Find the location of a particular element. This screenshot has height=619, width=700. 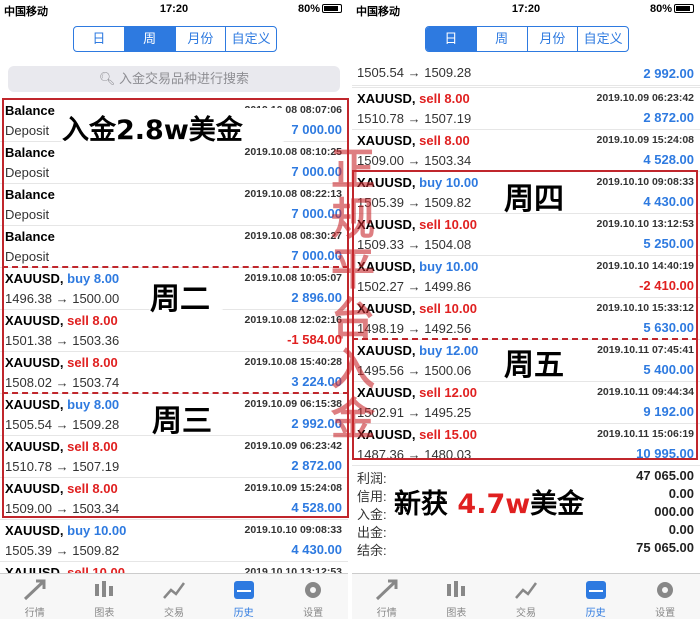

profit-amount: 5 630.00 is located at coordinates (668, 327).